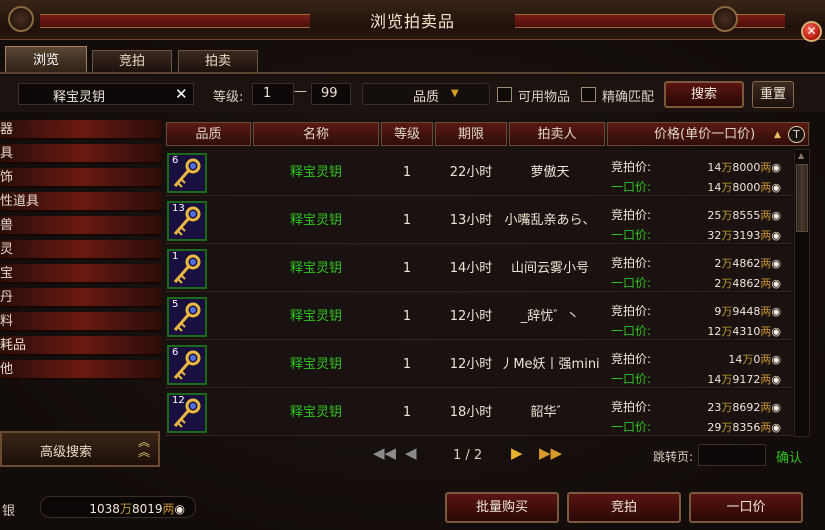 The image size is (825, 530). I want to click on table-scrollbar: ▲, so click(802, 293).